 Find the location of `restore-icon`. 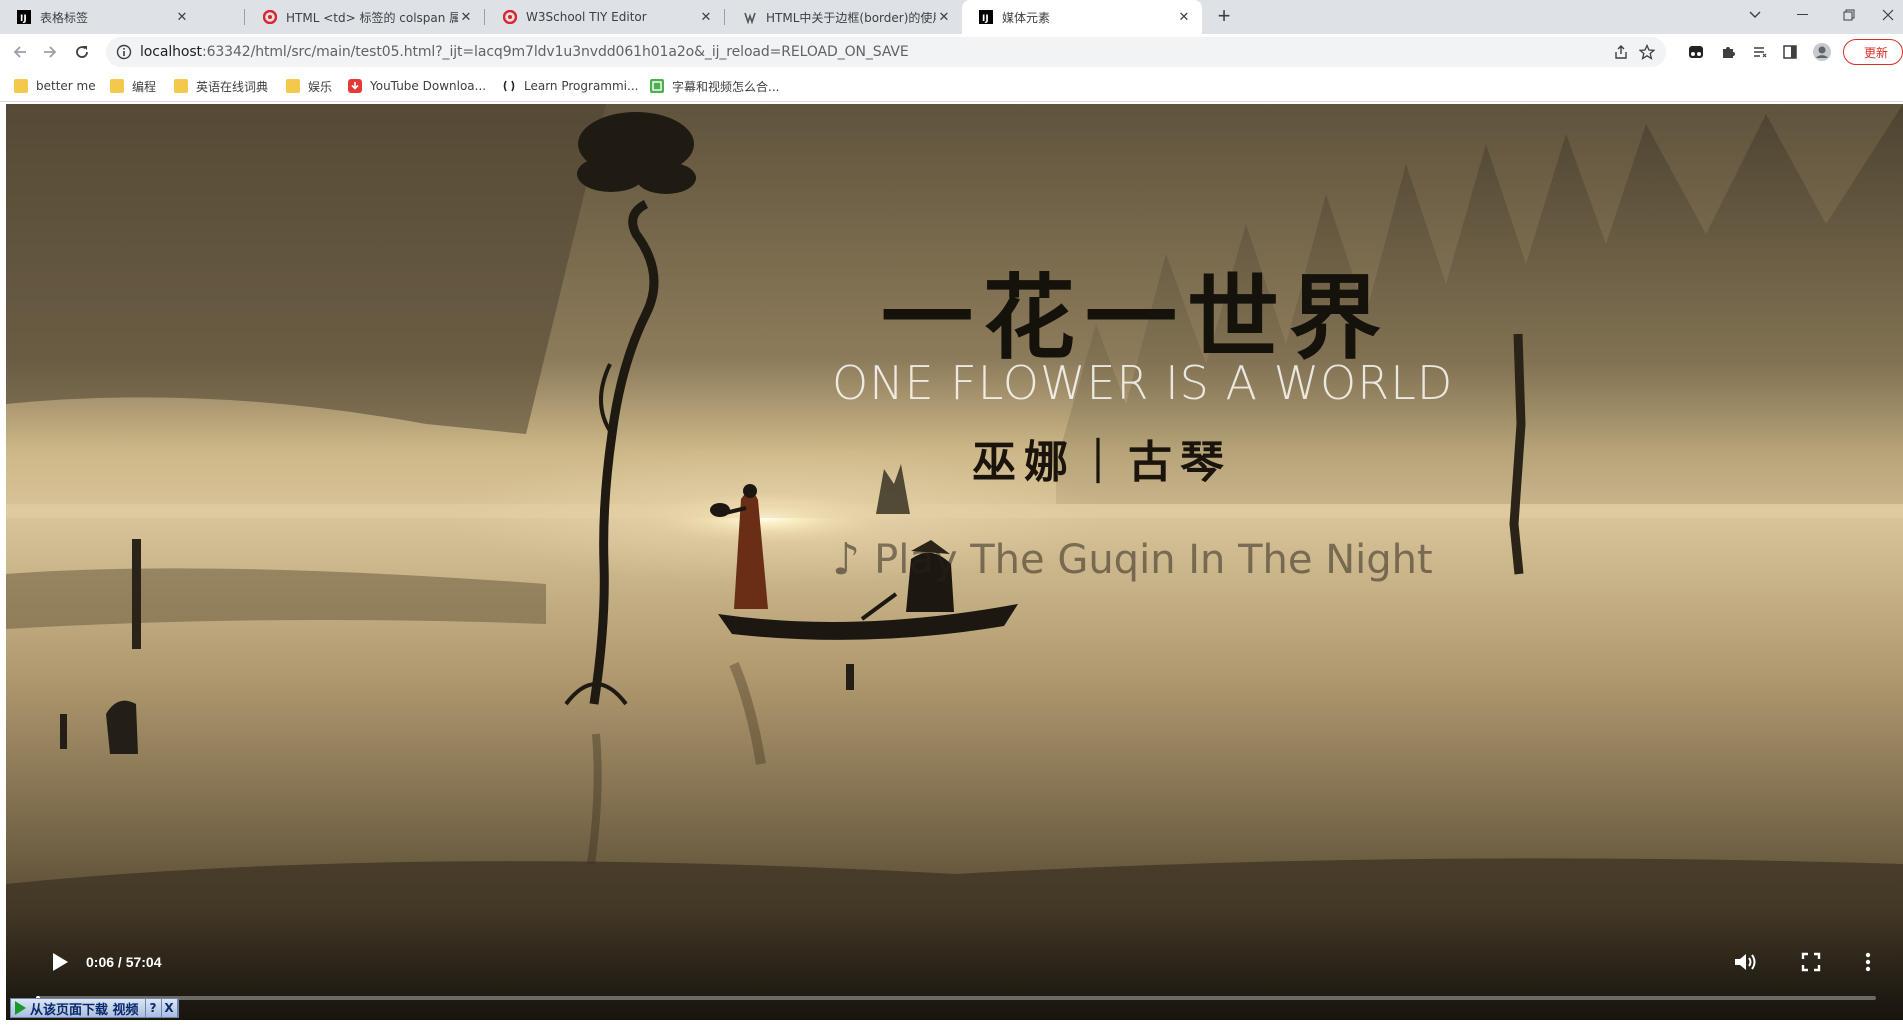

restore-icon is located at coordinates (1849, 15).